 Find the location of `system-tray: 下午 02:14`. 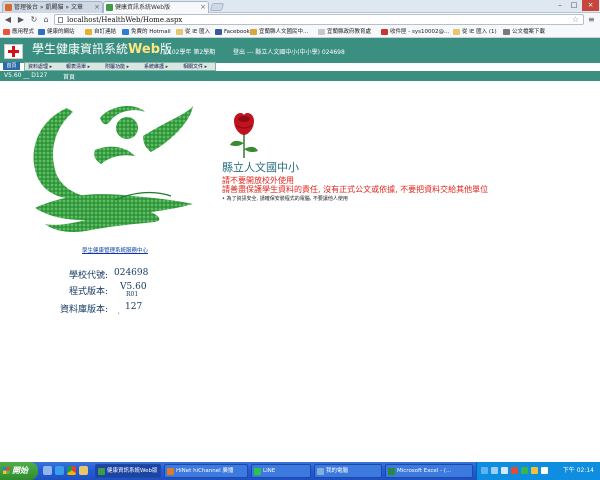

system-tray: 下午 02:14 is located at coordinates (538, 471).